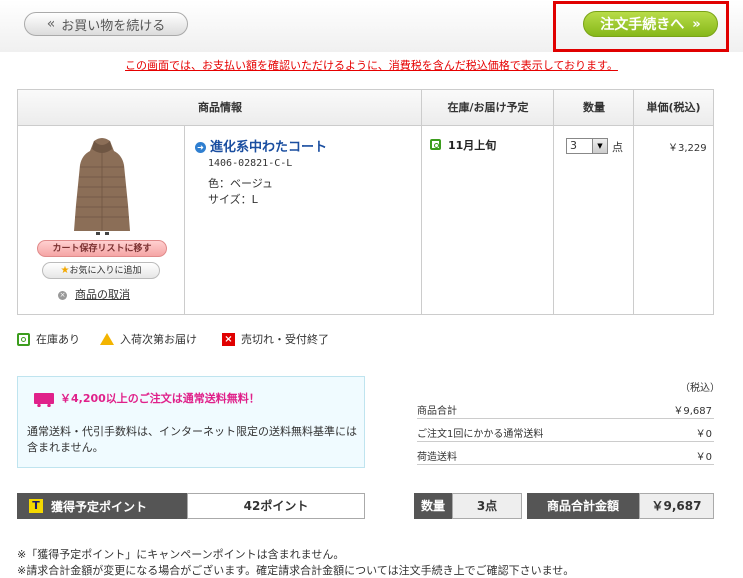 This screenshot has width=743, height=578. Describe the element at coordinates (676, 506) in the screenshot. I see `total-amount-value: ￥9,687` at that location.